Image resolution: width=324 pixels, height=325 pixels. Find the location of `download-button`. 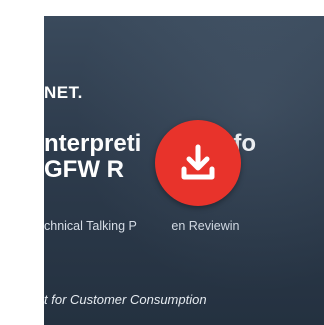

download-button is located at coordinates (198, 163).